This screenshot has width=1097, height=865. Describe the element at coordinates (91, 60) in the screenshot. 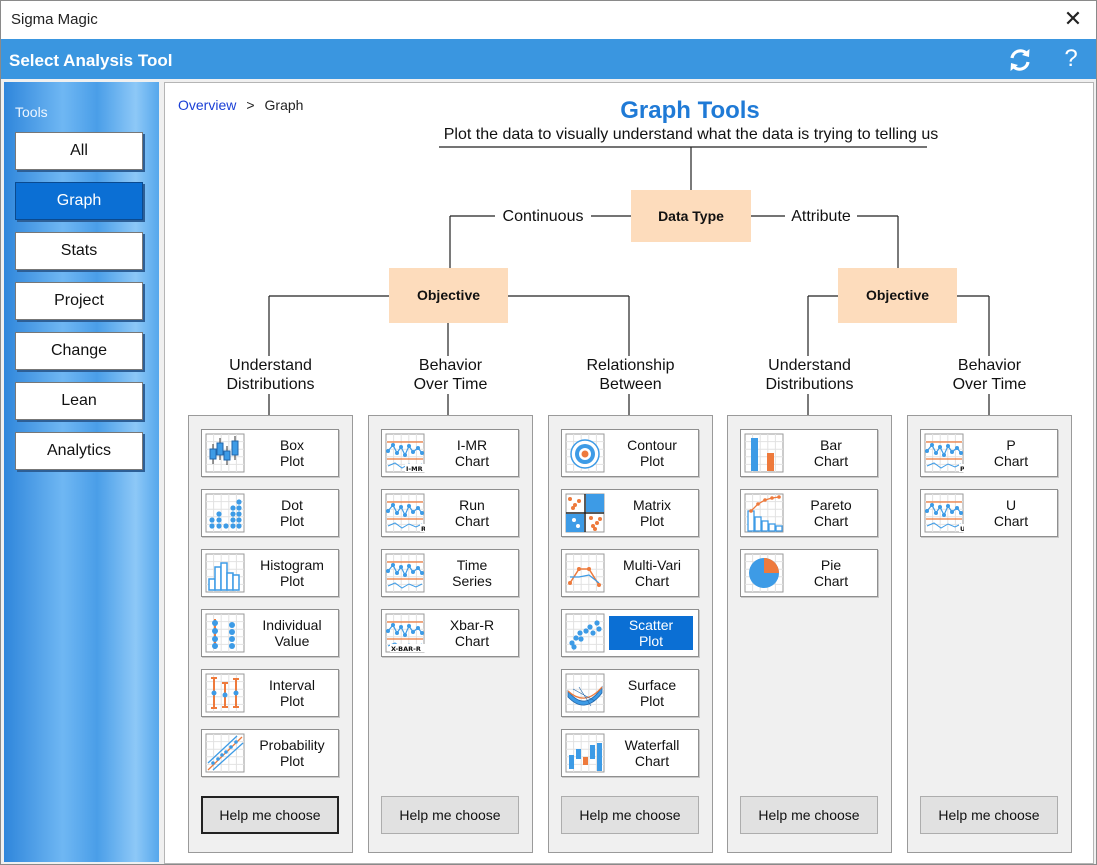

I see `header-title: Select Analysis Tool` at that location.